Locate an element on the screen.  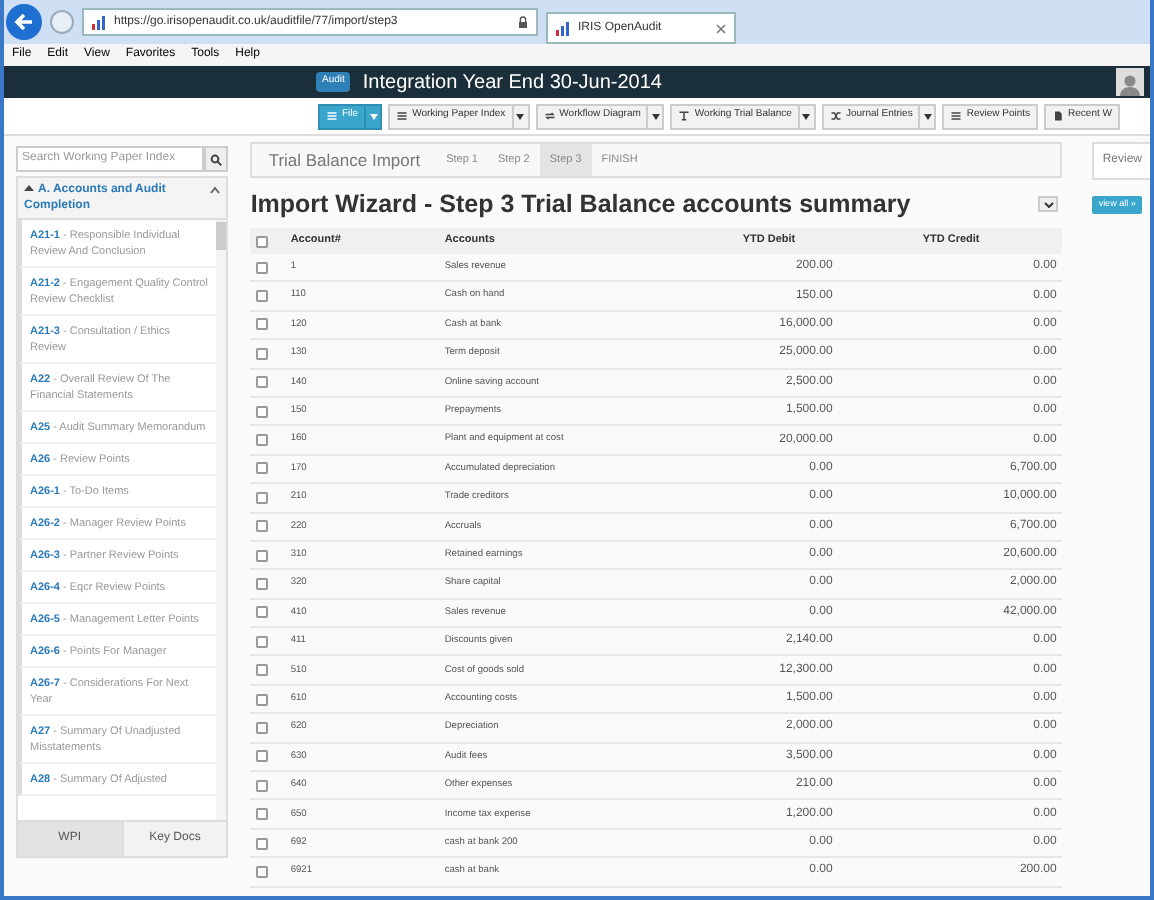
collapse-button is located at coordinates (1048, 204).